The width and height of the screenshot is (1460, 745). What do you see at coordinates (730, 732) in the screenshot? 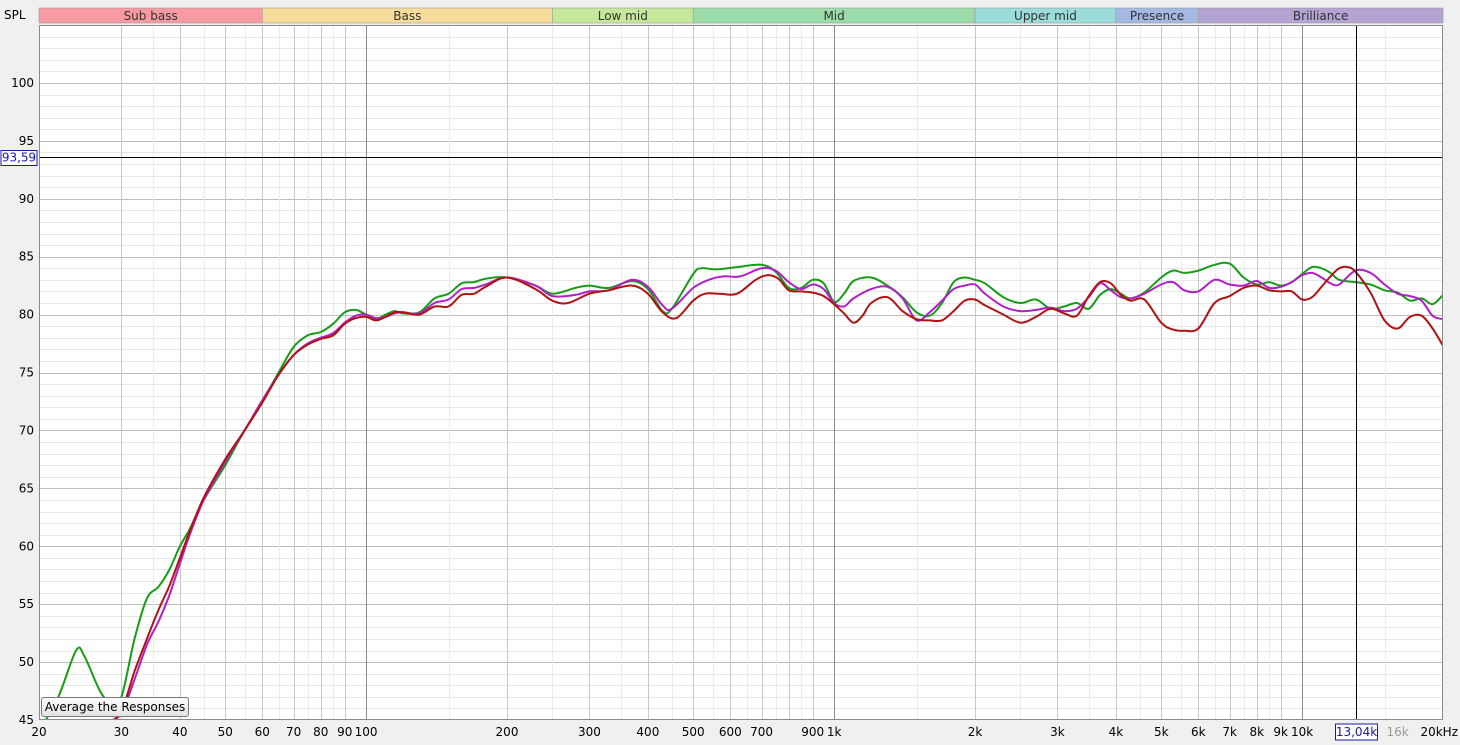
I see `x-tick-600: 600` at bounding box center [730, 732].